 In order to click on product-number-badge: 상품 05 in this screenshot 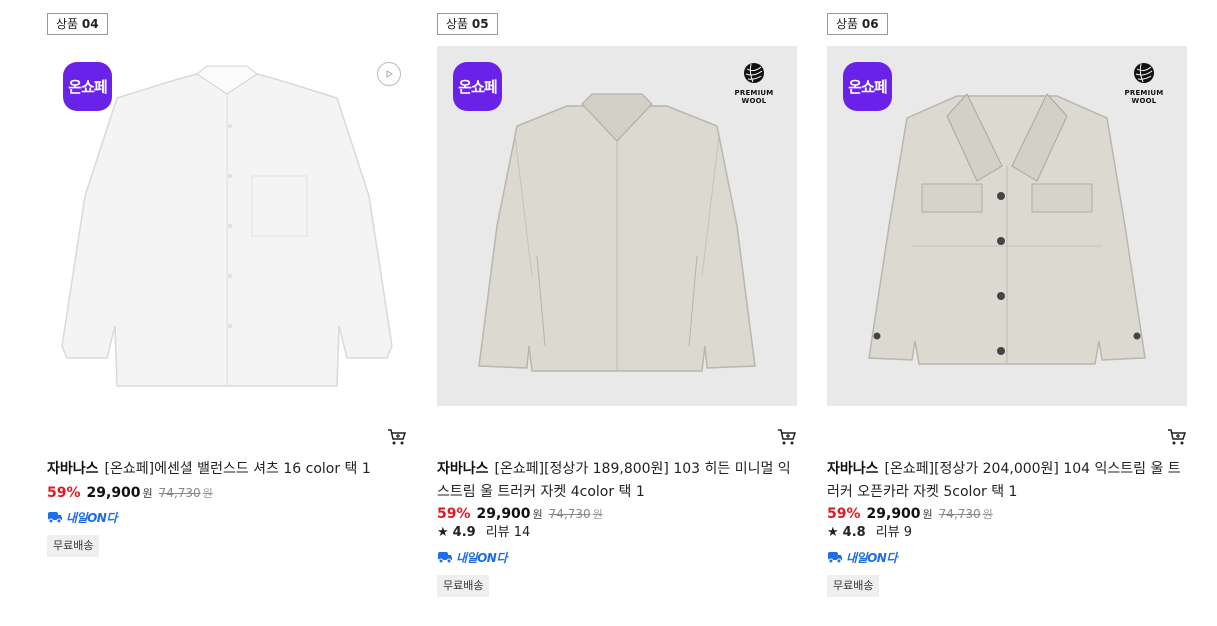, I will do `click(467, 24)`.